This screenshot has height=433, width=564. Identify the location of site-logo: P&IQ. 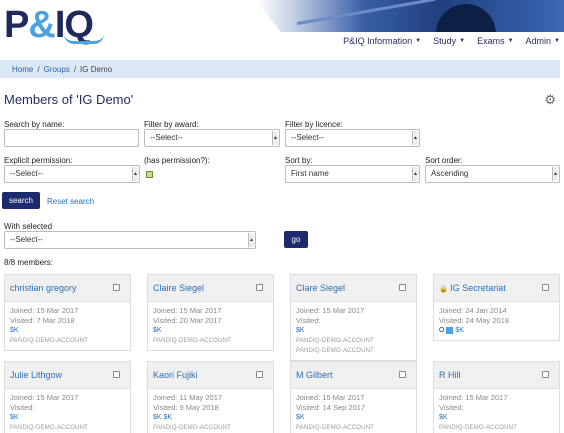
(54, 25).